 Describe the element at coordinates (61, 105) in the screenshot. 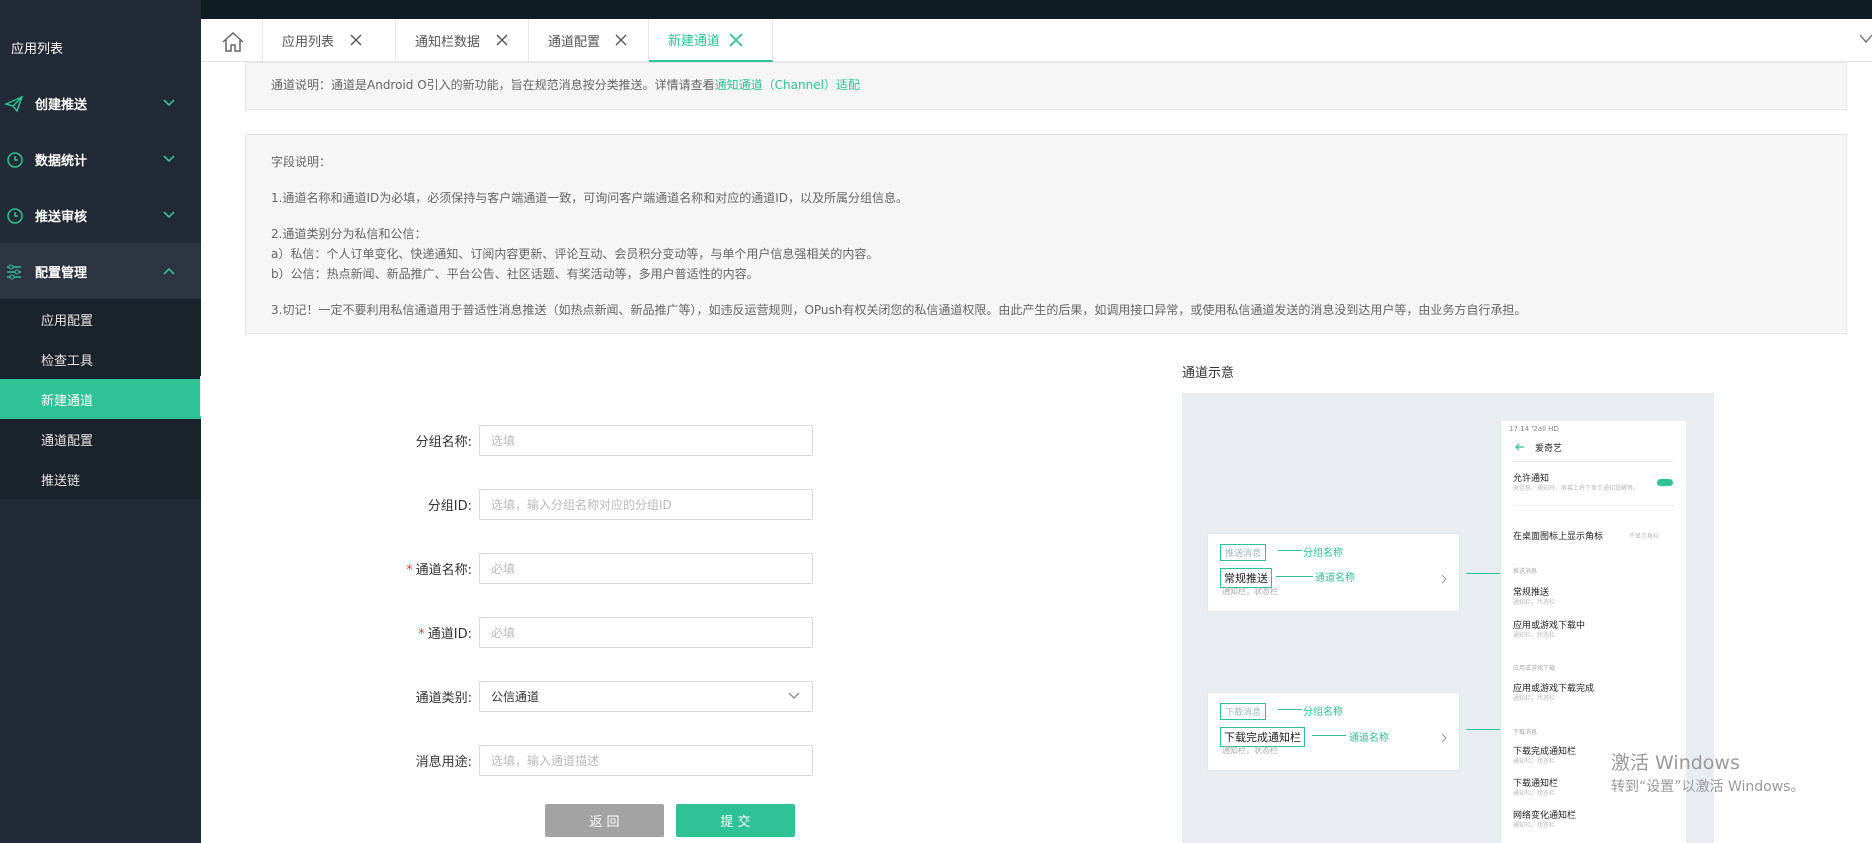

I see `sidebar-group-label: 创建推送` at that location.